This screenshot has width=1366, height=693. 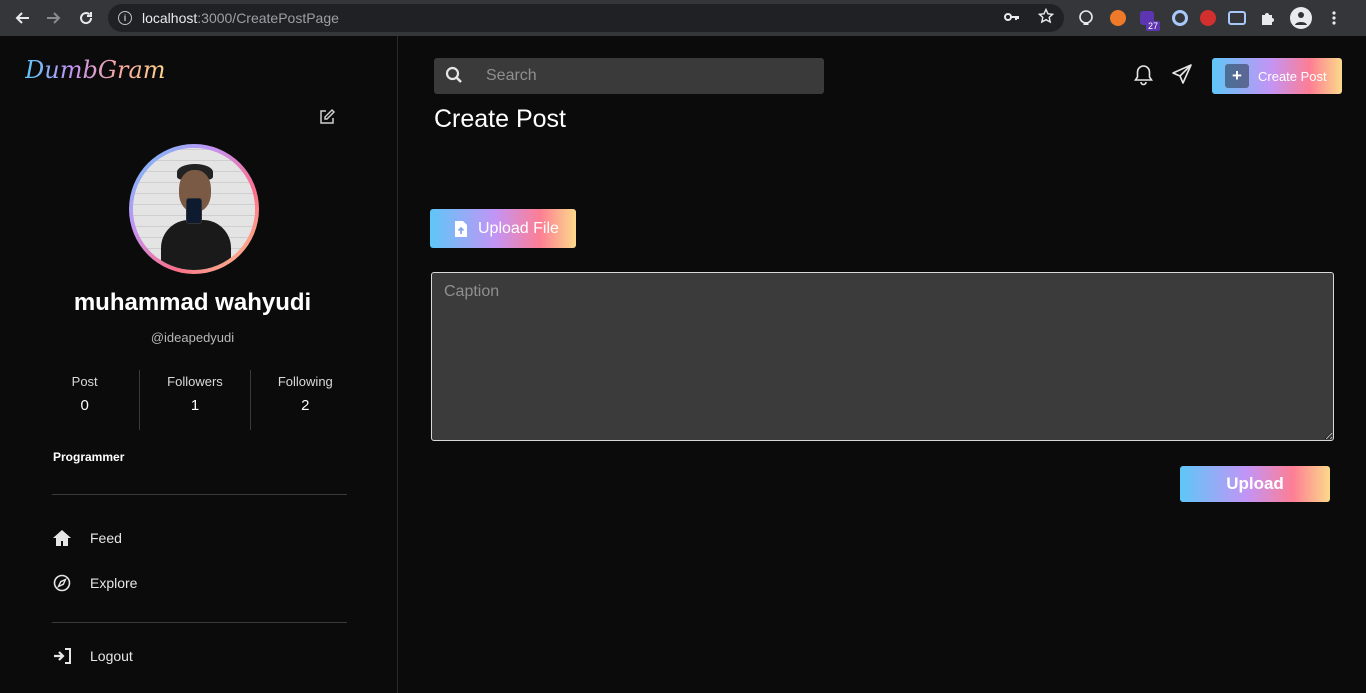 I want to click on screen-extension-icon, so click(x=1237, y=18).